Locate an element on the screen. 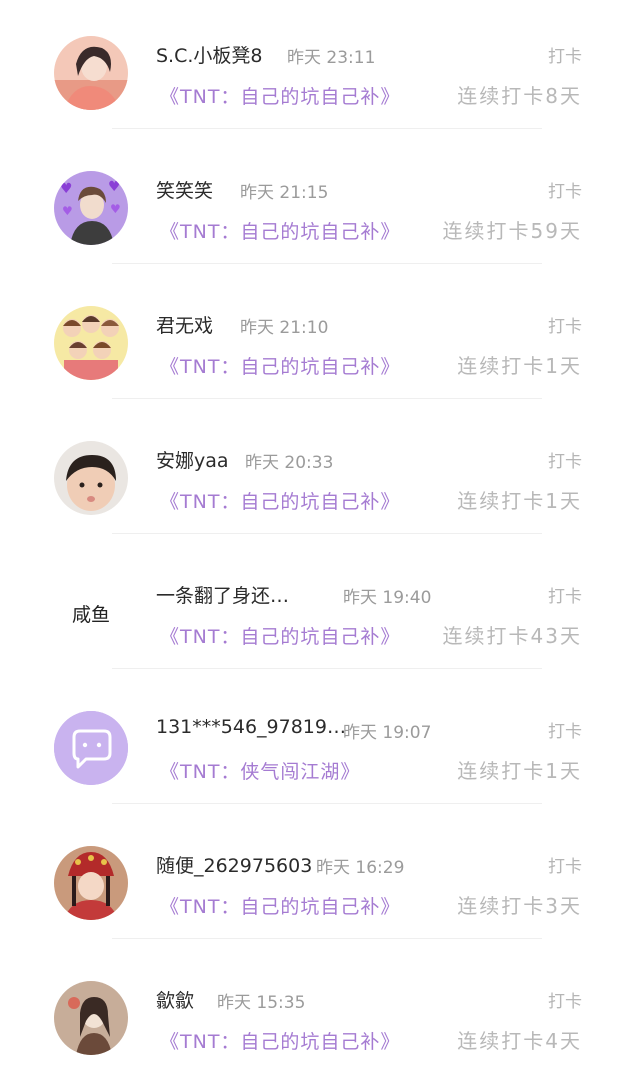  opera-headdress-avatar-icon is located at coordinates (91, 883).